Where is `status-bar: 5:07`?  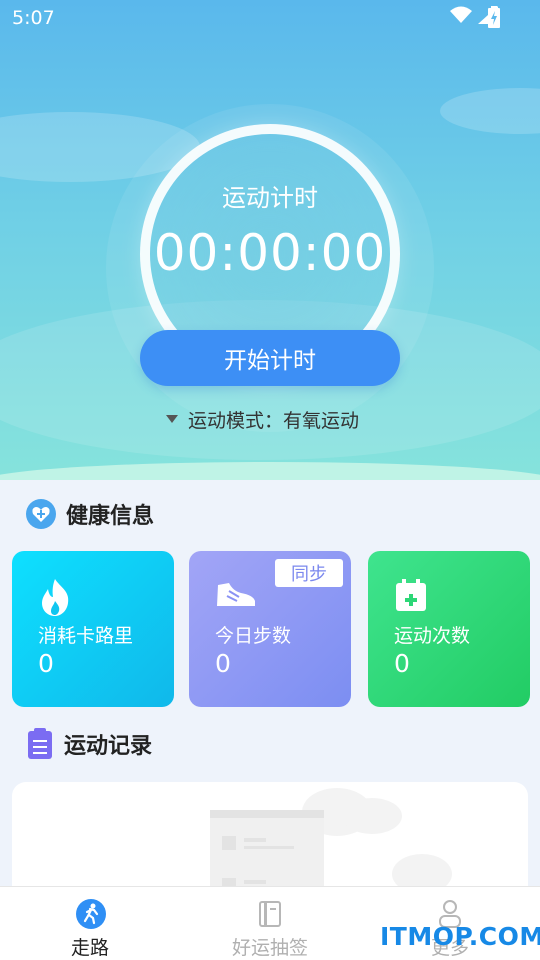
status-bar: 5:07 is located at coordinates (270, 19).